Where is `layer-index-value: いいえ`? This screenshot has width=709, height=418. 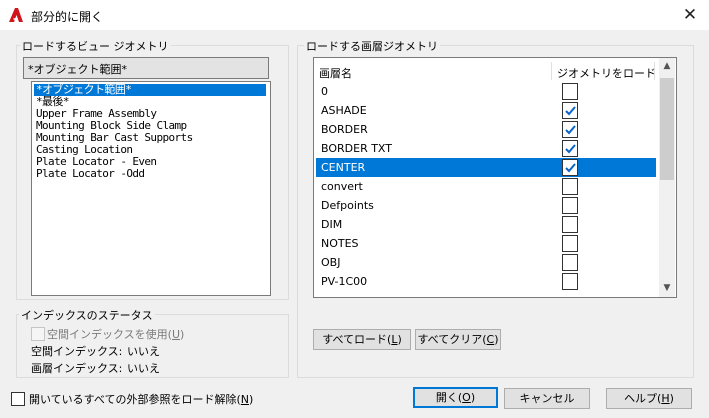 layer-index-value: いいえ is located at coordinates (143, 368).